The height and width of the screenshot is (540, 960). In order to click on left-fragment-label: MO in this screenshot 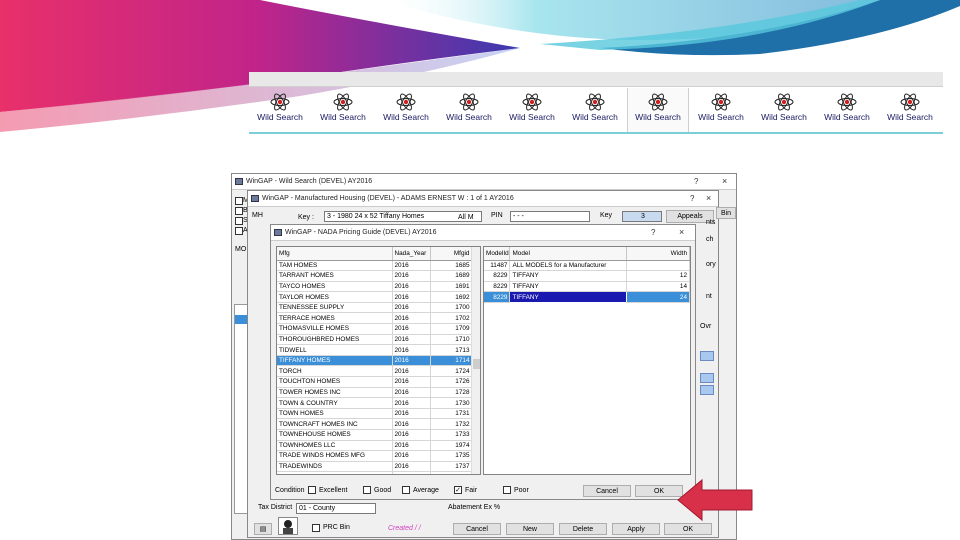, I will do `click(241, 249)`.